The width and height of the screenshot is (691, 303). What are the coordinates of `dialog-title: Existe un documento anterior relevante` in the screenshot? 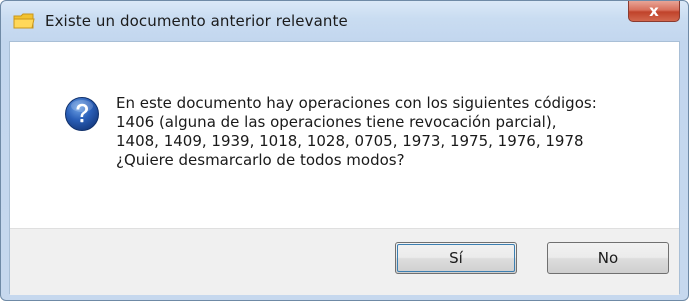 It's located at (196, 21).